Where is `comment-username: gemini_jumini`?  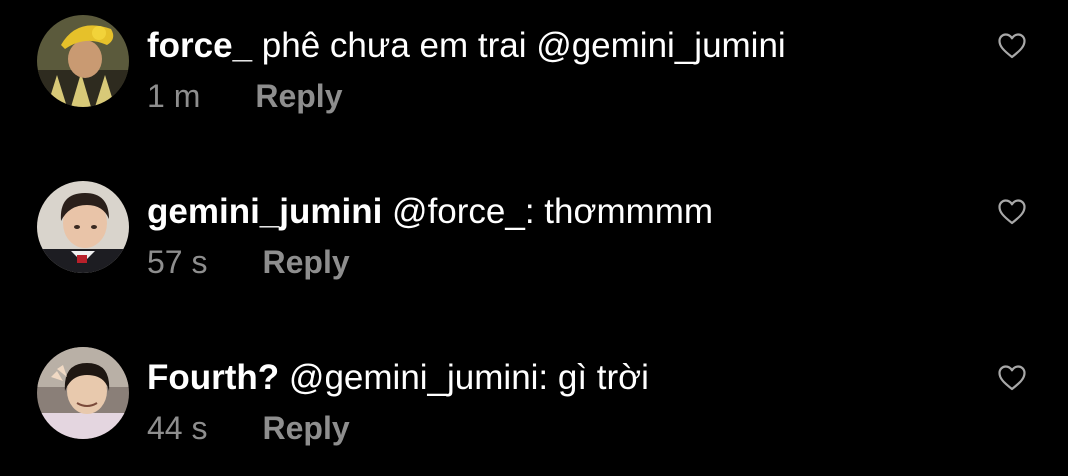 comment-username: gemini_jumini is located at coordinates (264, 211).